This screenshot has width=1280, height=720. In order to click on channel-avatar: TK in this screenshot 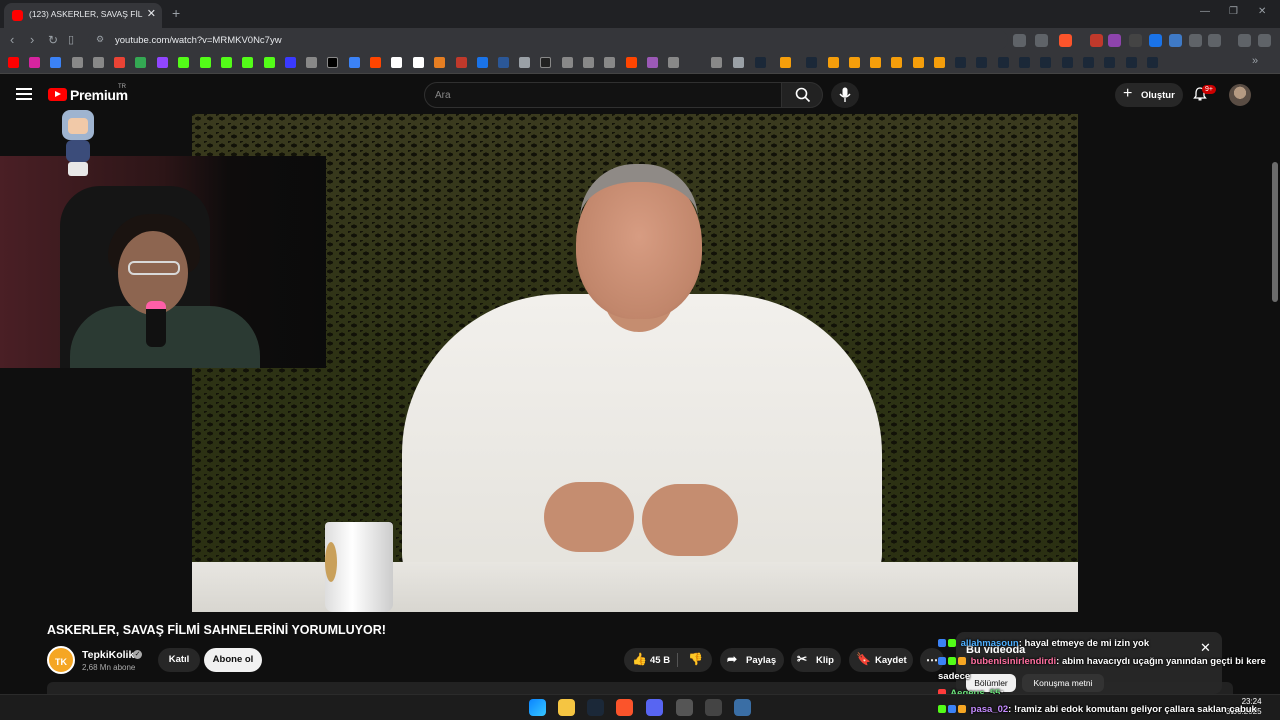, I will do `click(61, 660)`.